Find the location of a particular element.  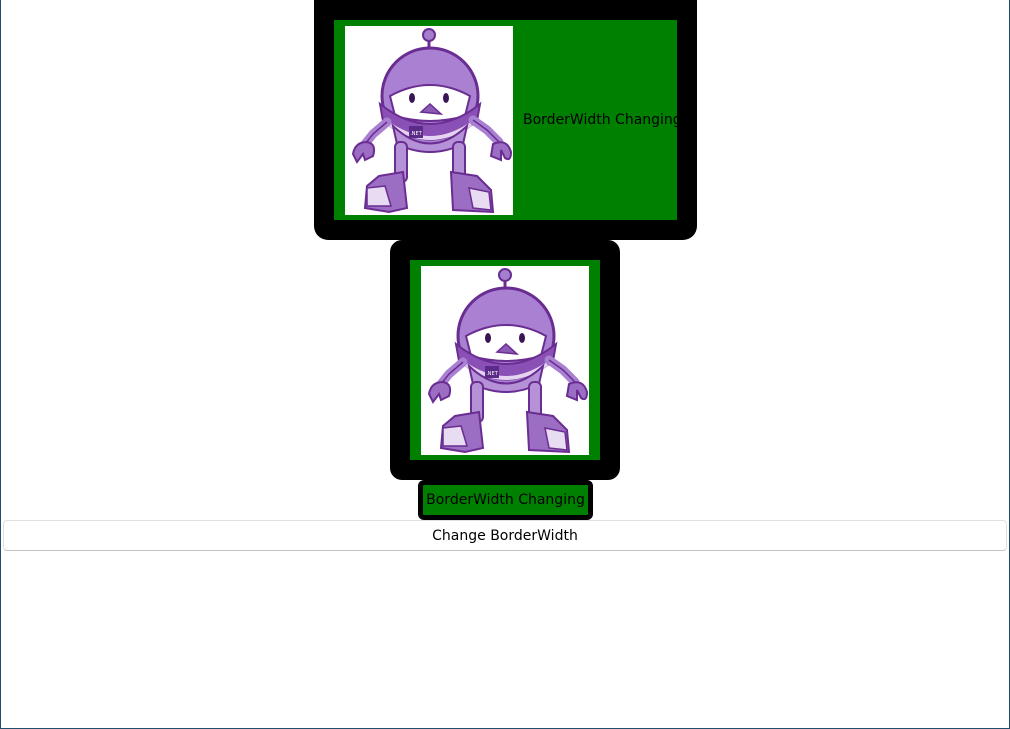

border-with-image is located at coordinates (505, 360).